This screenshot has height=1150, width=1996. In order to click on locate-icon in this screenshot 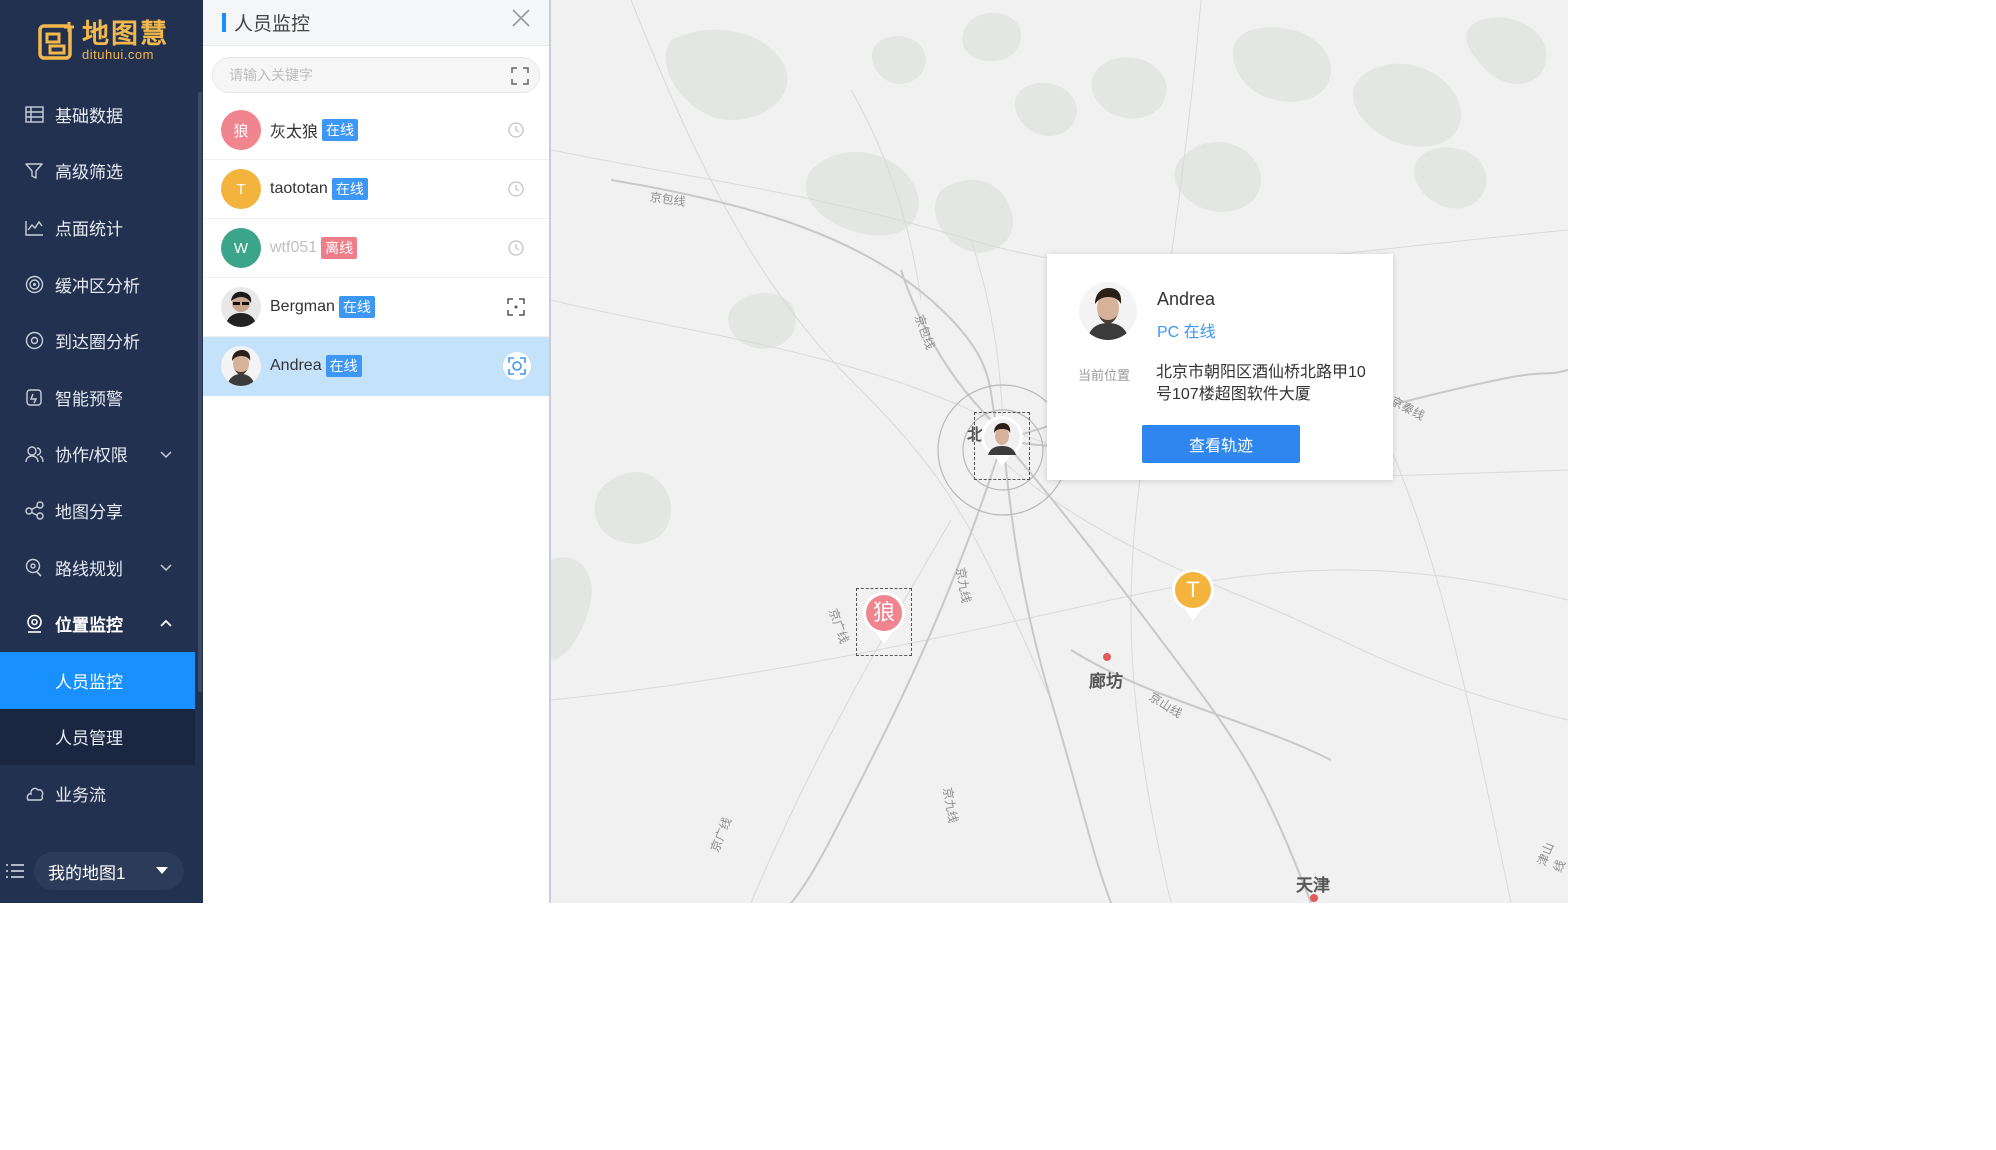, I will do `click(516, 307)`.